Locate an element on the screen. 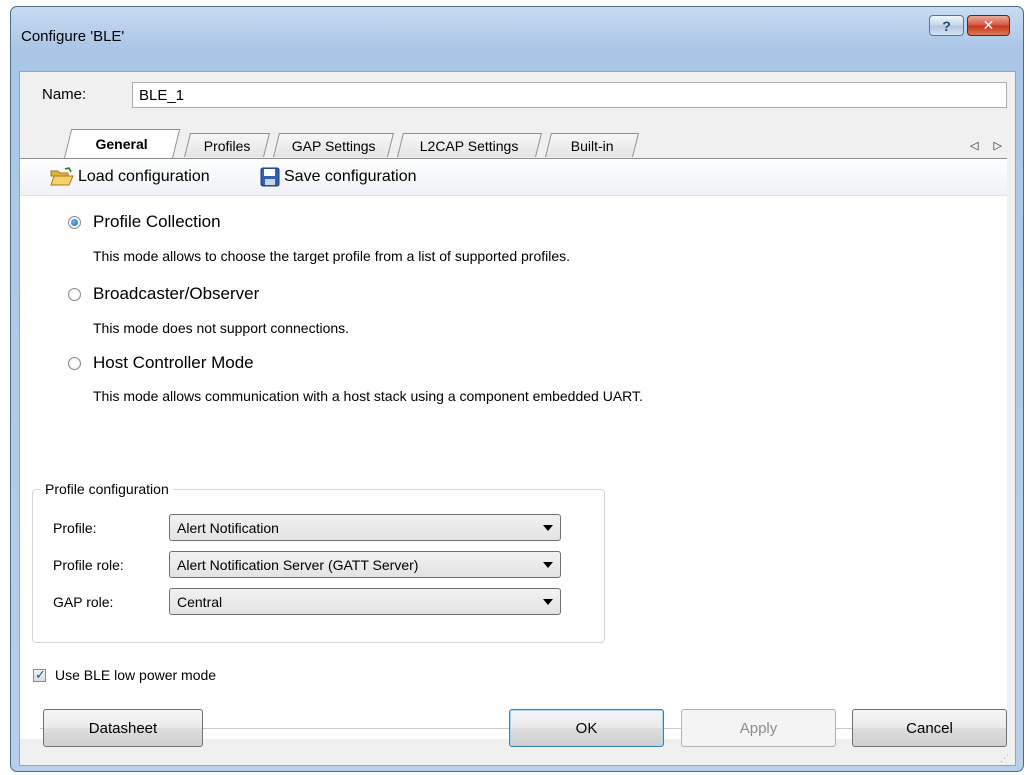 Image resolution: width=1026 pixels, height=775 pixels. close-button: ✕ is located at coordinates (988, 25).